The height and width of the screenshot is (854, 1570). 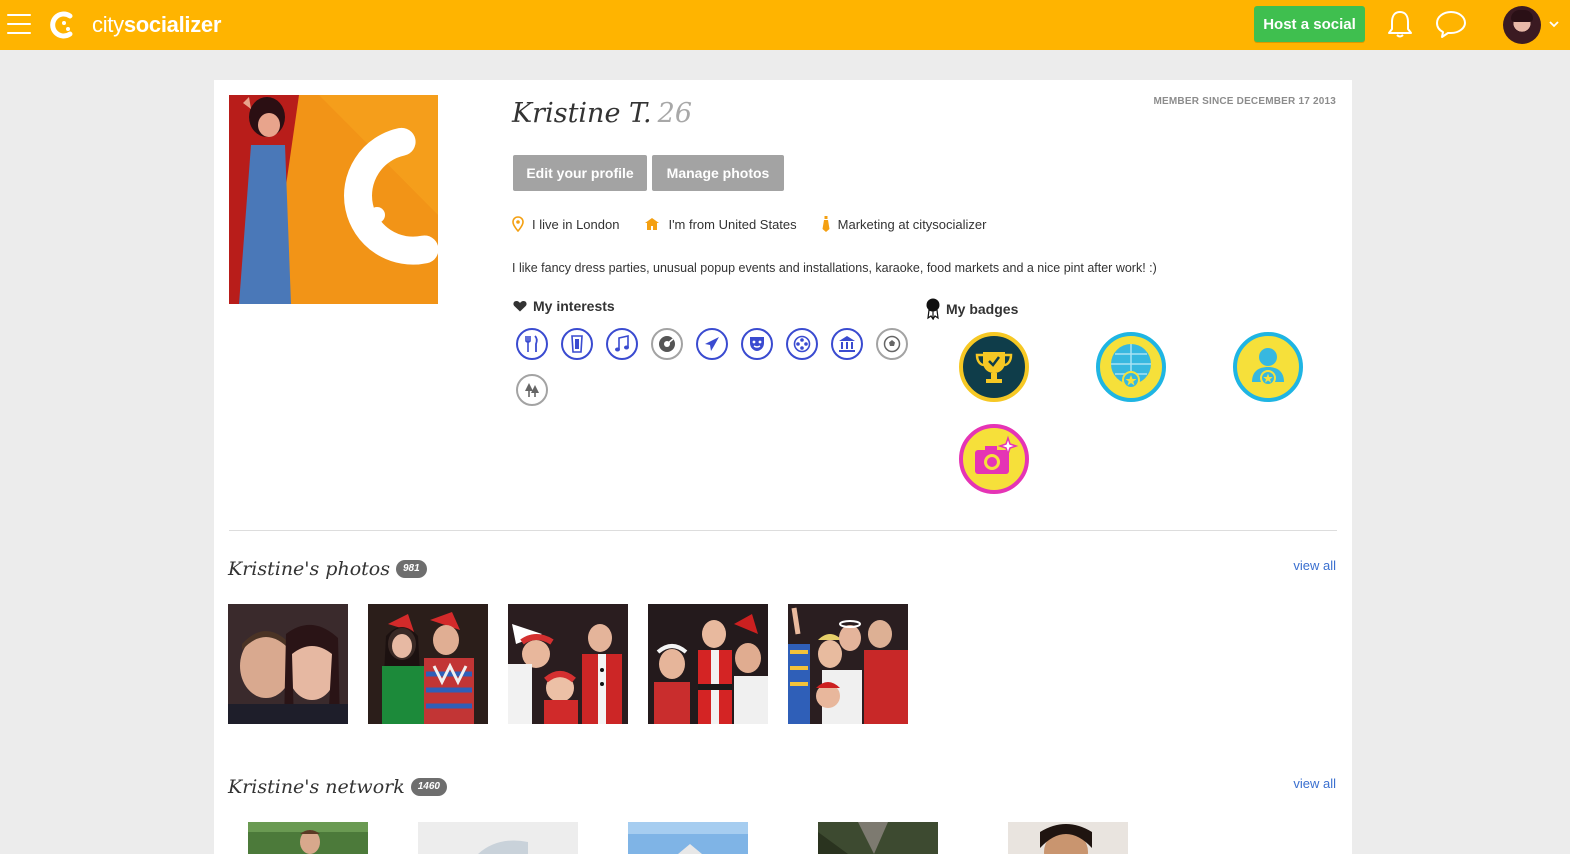 What do you see at coordinates (933, 309) in the screenshot?
I see `rosette-icon` at bounding box center [933, 309].